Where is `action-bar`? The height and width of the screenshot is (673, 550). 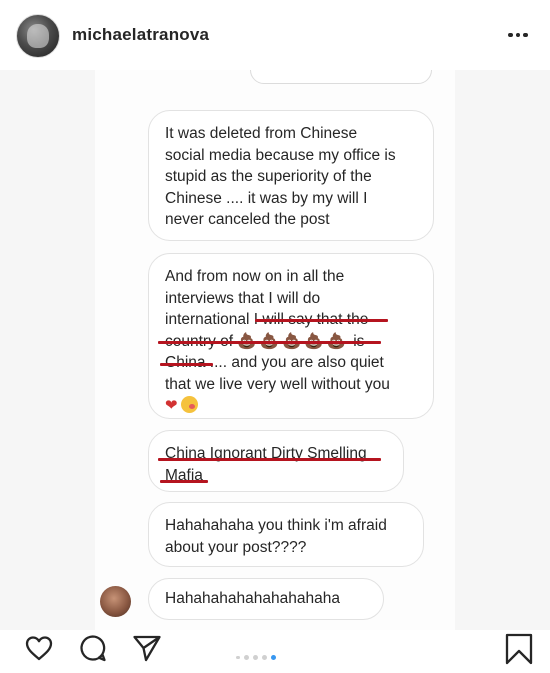 action-bar is located at coordinates (275, 651).